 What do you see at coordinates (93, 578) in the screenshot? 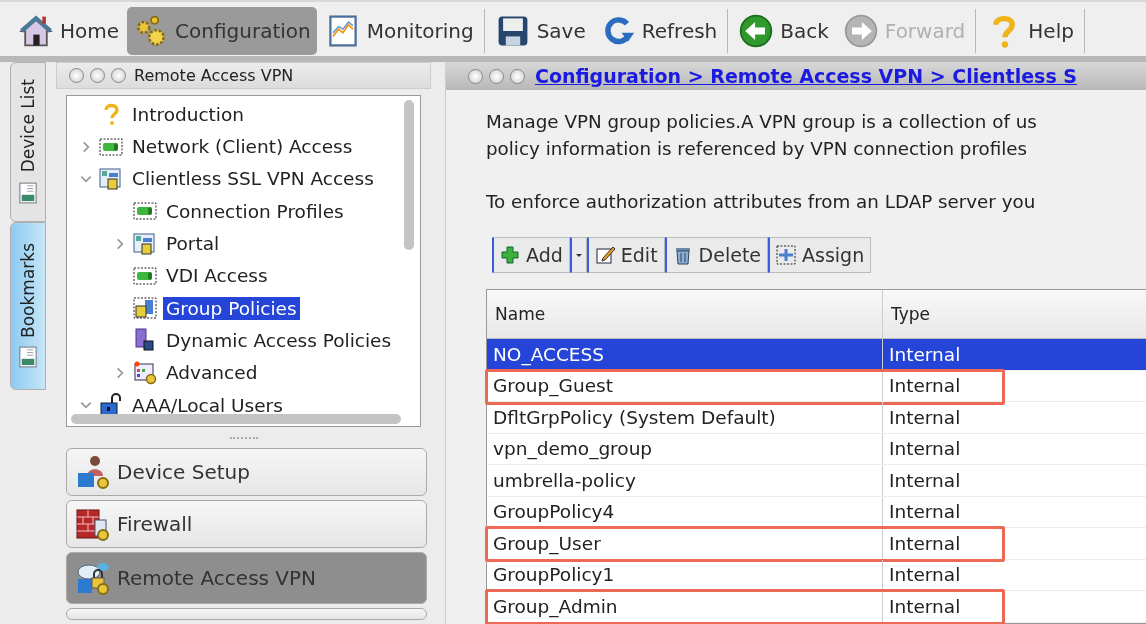
I see `cloud-lock-icon` at bounding box center [93, 578].